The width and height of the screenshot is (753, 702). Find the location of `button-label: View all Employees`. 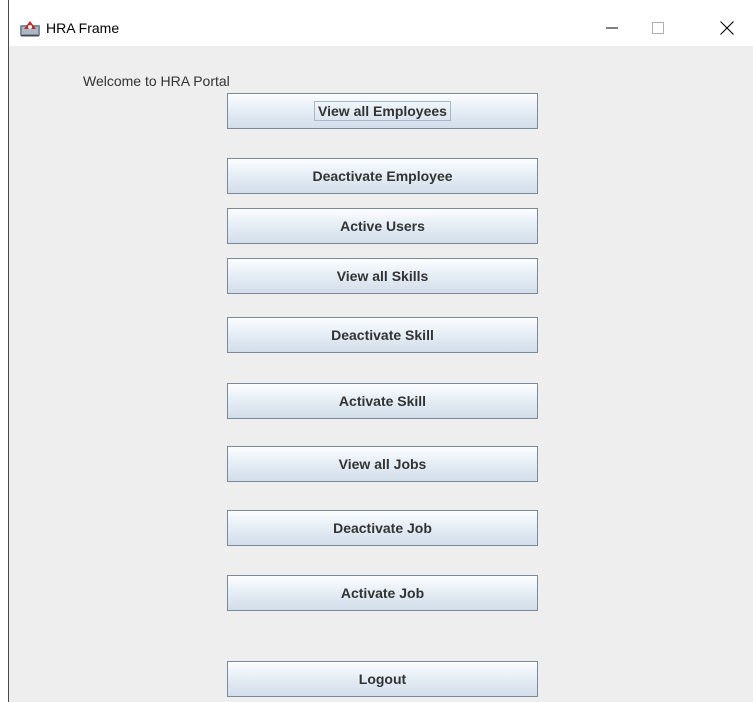

button-label: View all Employees is located at coordinates (382, 111).